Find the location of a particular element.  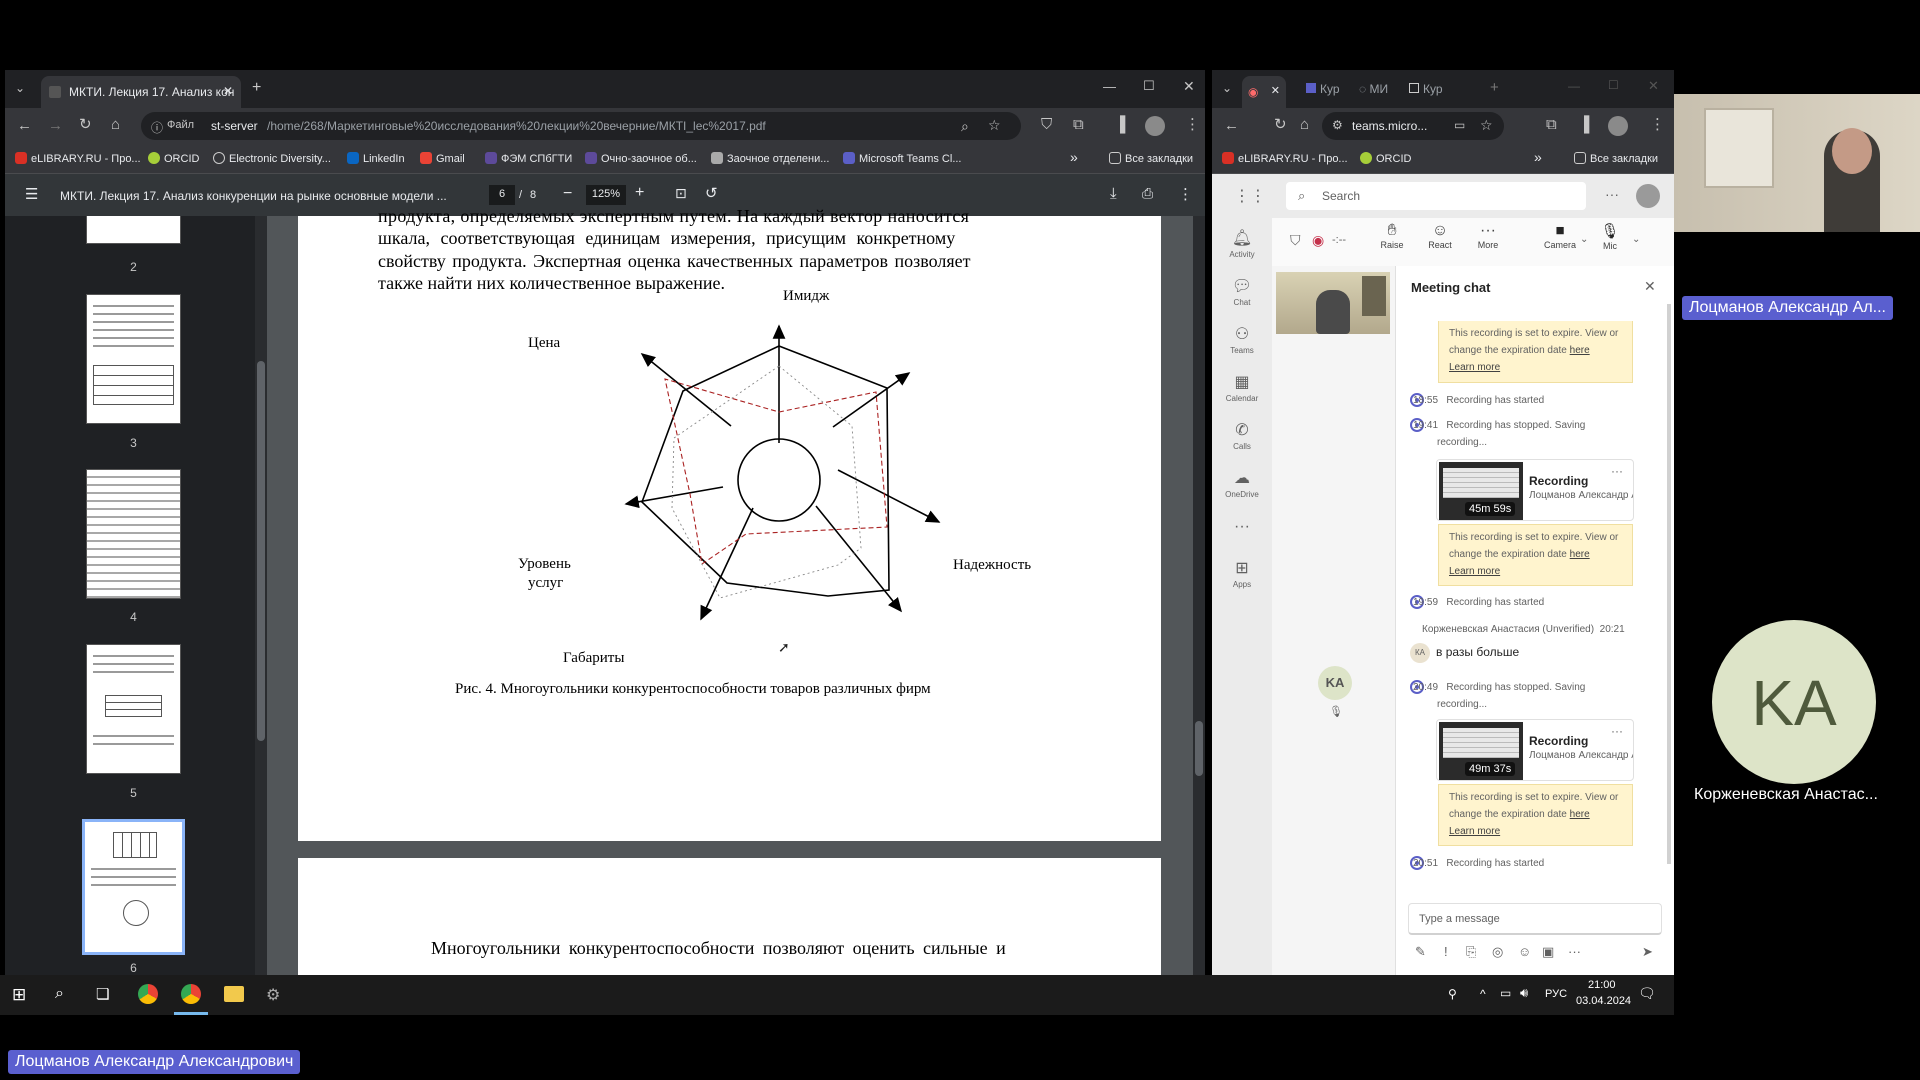

rail-chat: 💬︎ Chat is located at coordinates (1242, 291).